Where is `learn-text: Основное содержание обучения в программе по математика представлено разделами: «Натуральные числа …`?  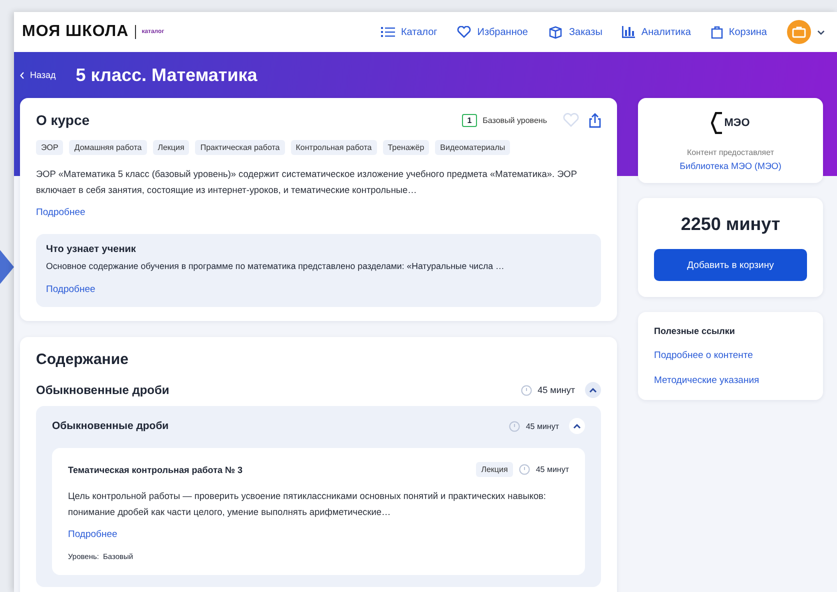
learn-text: Основное содержание обучения в программе по математика представлено разделами: «Натуральные числа … is located at coordinates (276, 266).